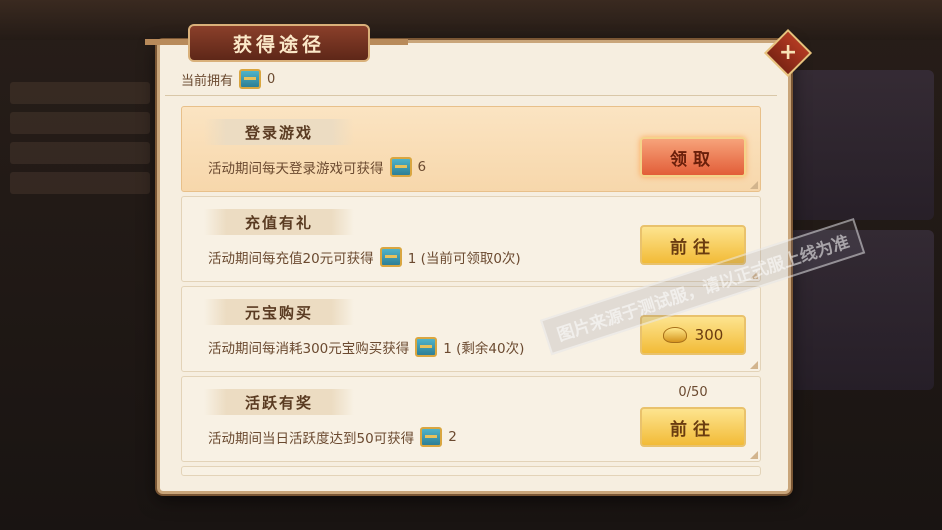 The image size is (942, 530). I want to click on row-description-text: 活动期间当日活跃度达到50可获得, so click(311, 439).